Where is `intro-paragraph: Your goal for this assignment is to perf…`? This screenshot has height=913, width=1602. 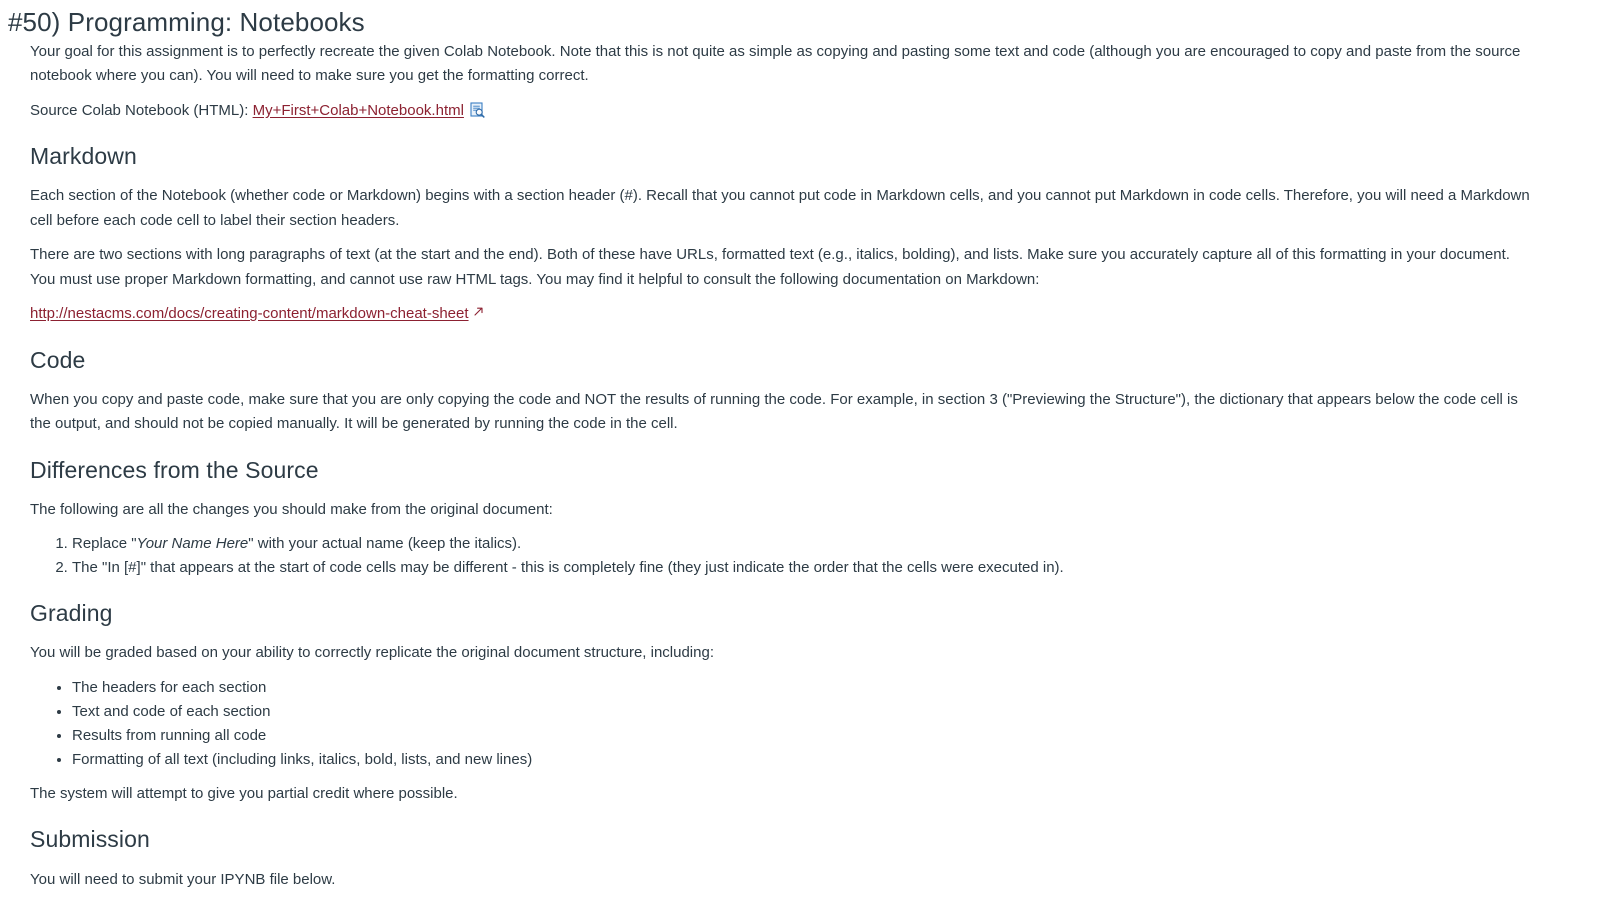 intro-paragraph: Your goal for this assignment is to perf… is located at coordinates (775, 63).